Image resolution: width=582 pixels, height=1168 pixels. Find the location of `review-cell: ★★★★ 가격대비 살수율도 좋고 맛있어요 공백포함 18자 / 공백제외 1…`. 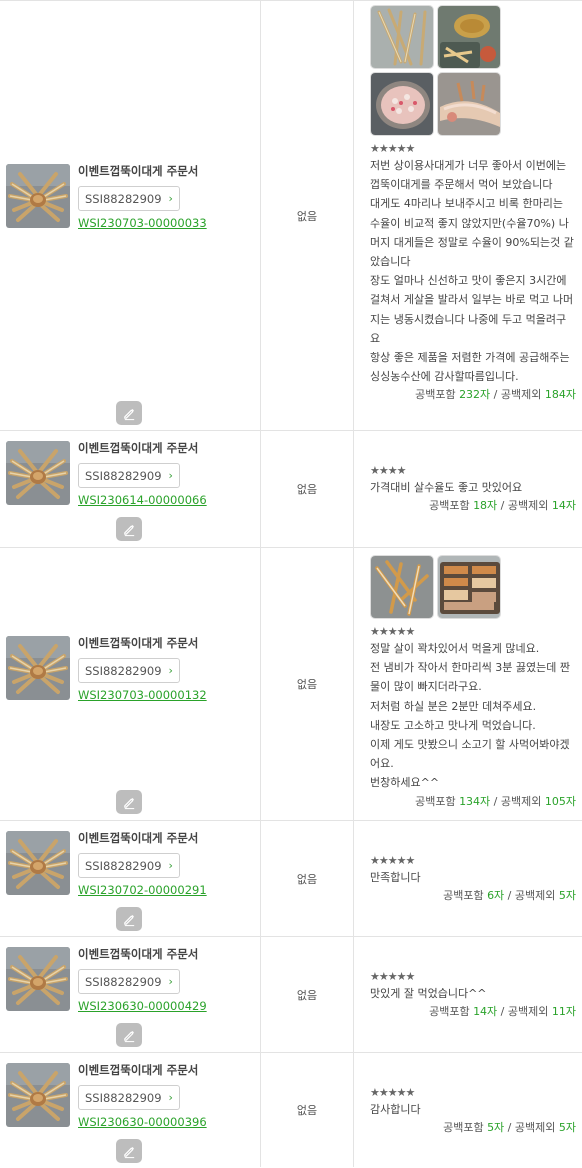

review-cell: ★★★★ 가격대비 살수율도 좋고 맛있어요 공백포함 18자 / 공백제외 1… is located at coordinates (468, 489).